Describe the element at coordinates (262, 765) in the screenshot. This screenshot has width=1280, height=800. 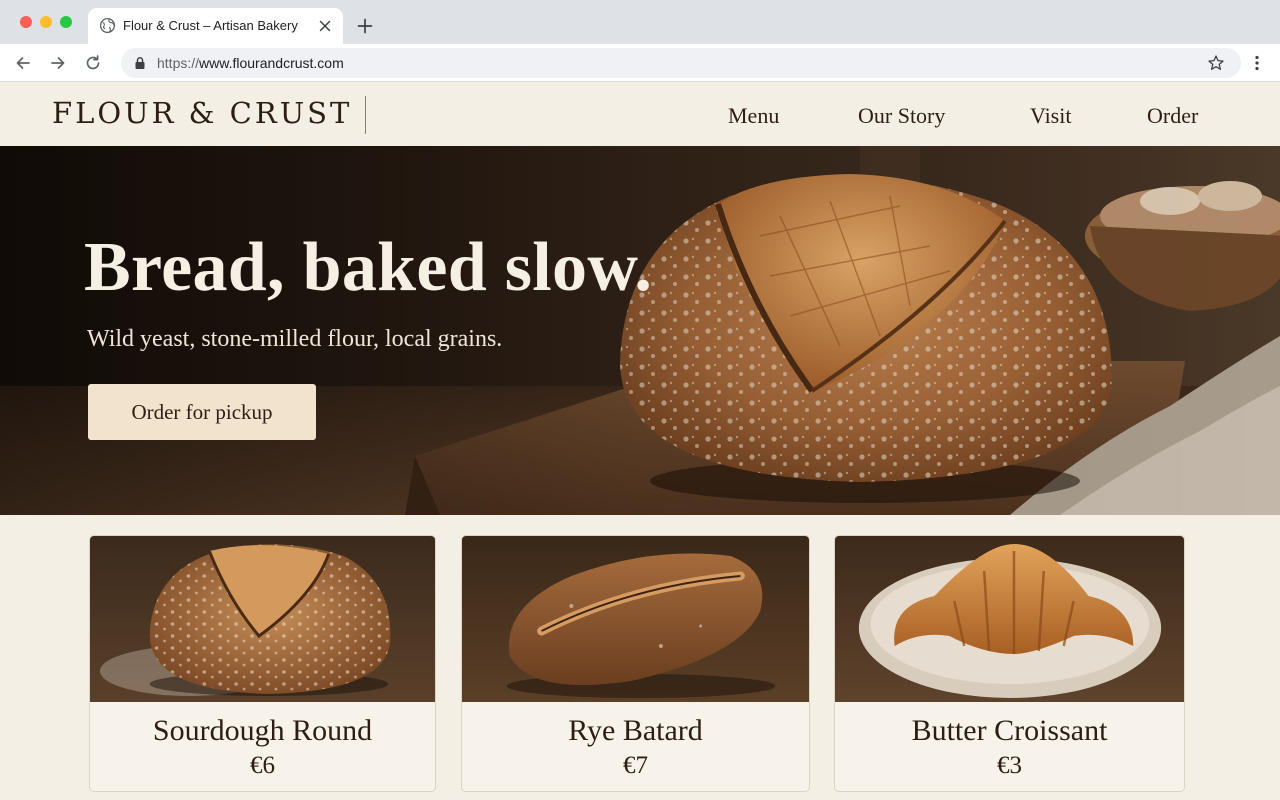
I see `product-price: €6` at that location.